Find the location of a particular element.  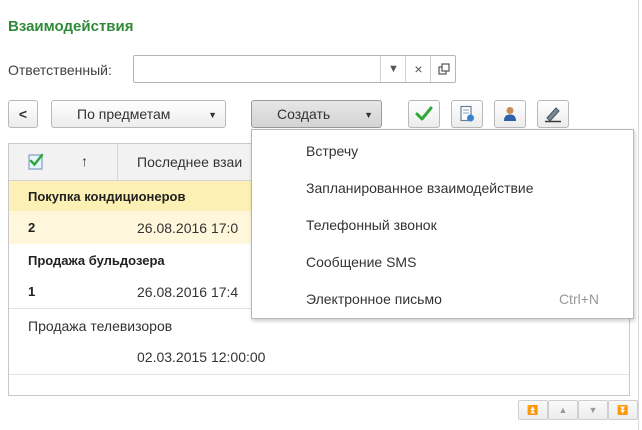

menu-item-email: Электронное письмо Ctrl+N is located at coordinates (442, 299).